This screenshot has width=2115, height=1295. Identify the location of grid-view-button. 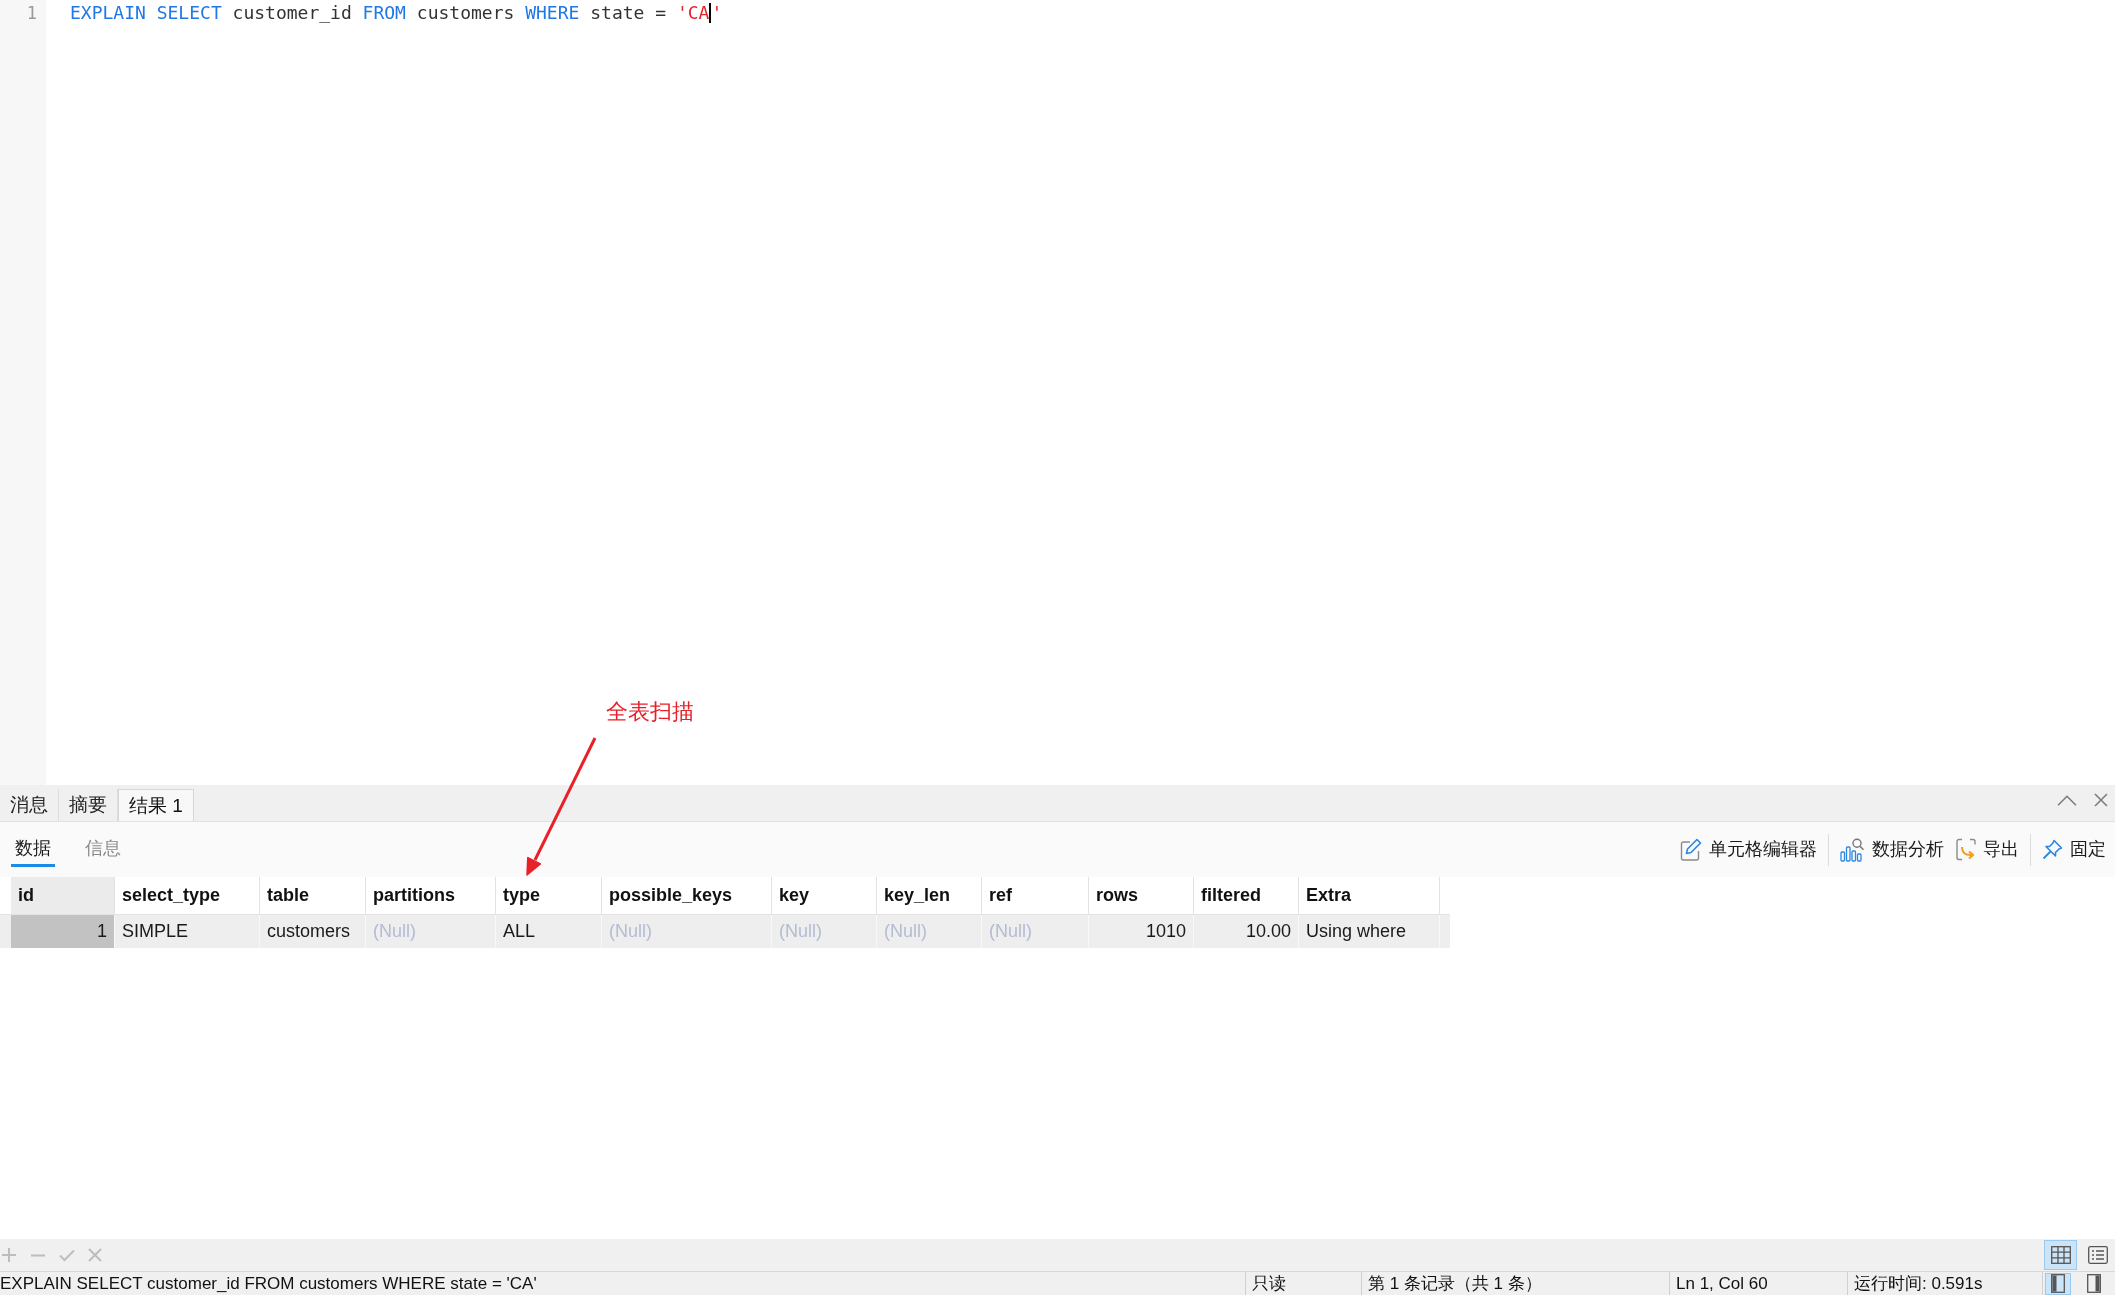
(2060, 1255).